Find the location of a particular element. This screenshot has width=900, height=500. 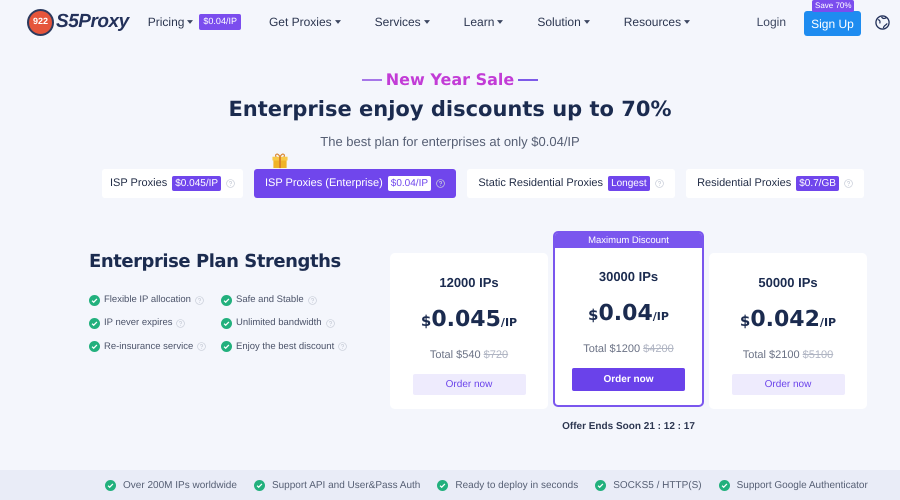

hero-subtitle: The best plan for enterprises at only $0.04/IP is located at coordinates (450, 141).